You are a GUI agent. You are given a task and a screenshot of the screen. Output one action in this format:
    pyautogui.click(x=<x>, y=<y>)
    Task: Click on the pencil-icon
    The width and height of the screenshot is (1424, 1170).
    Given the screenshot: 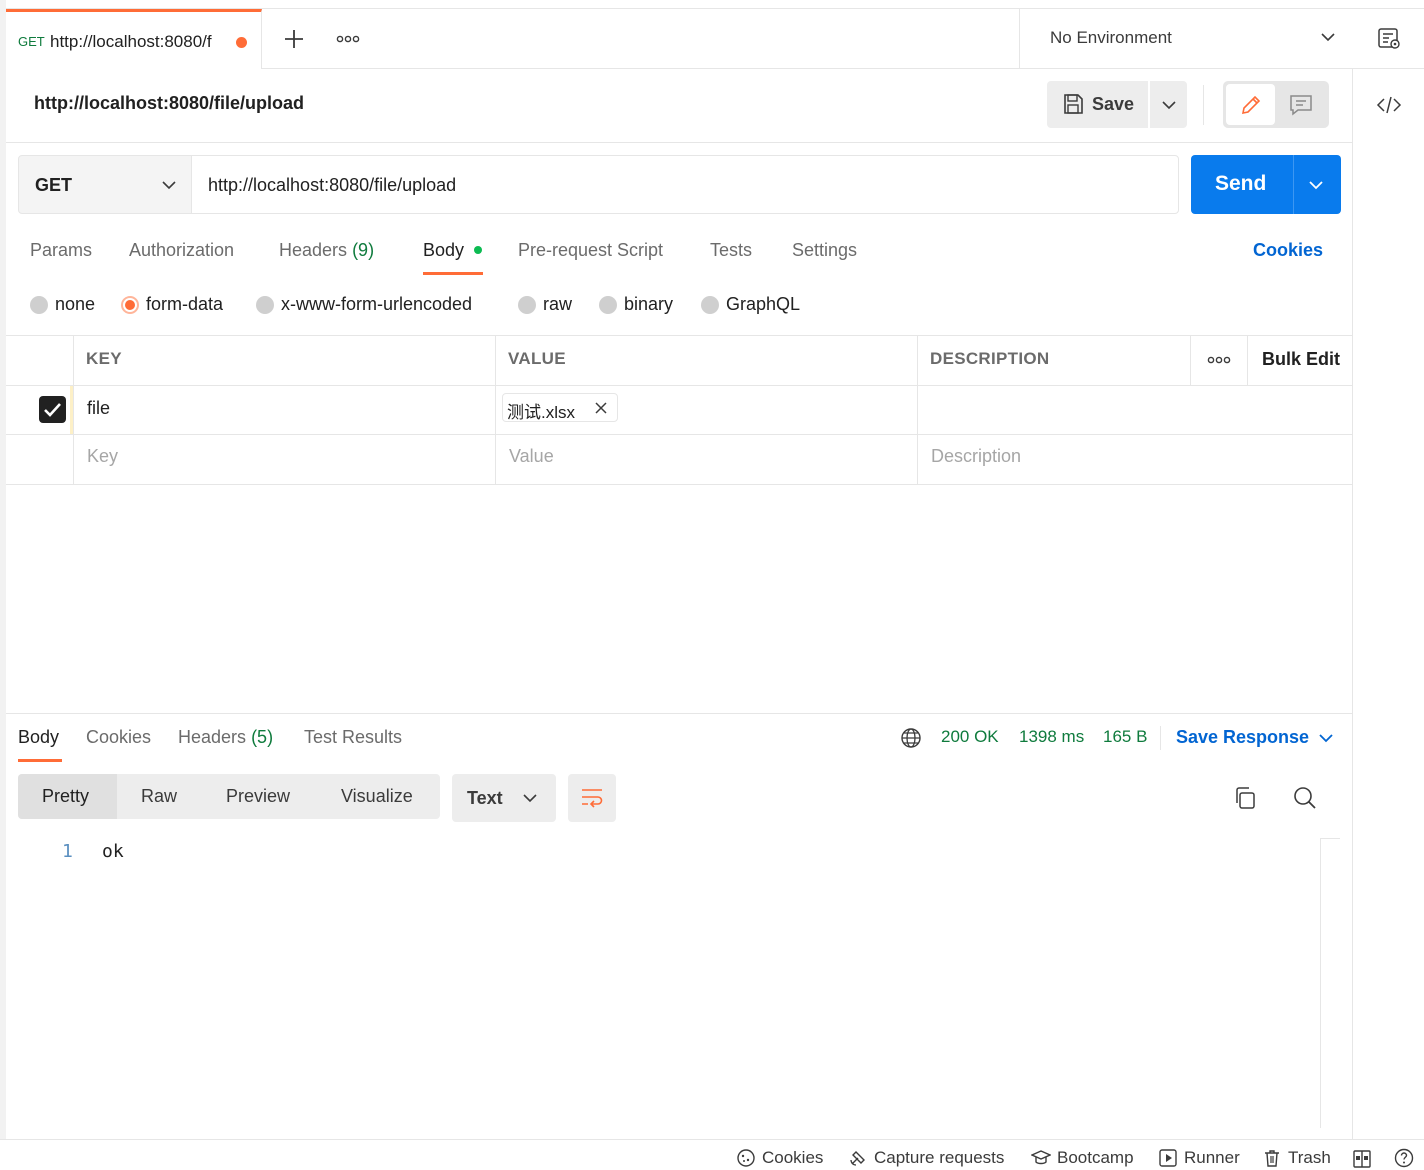 What is the action you would take?
    pyautogui.click(x=1251, y=105)
    